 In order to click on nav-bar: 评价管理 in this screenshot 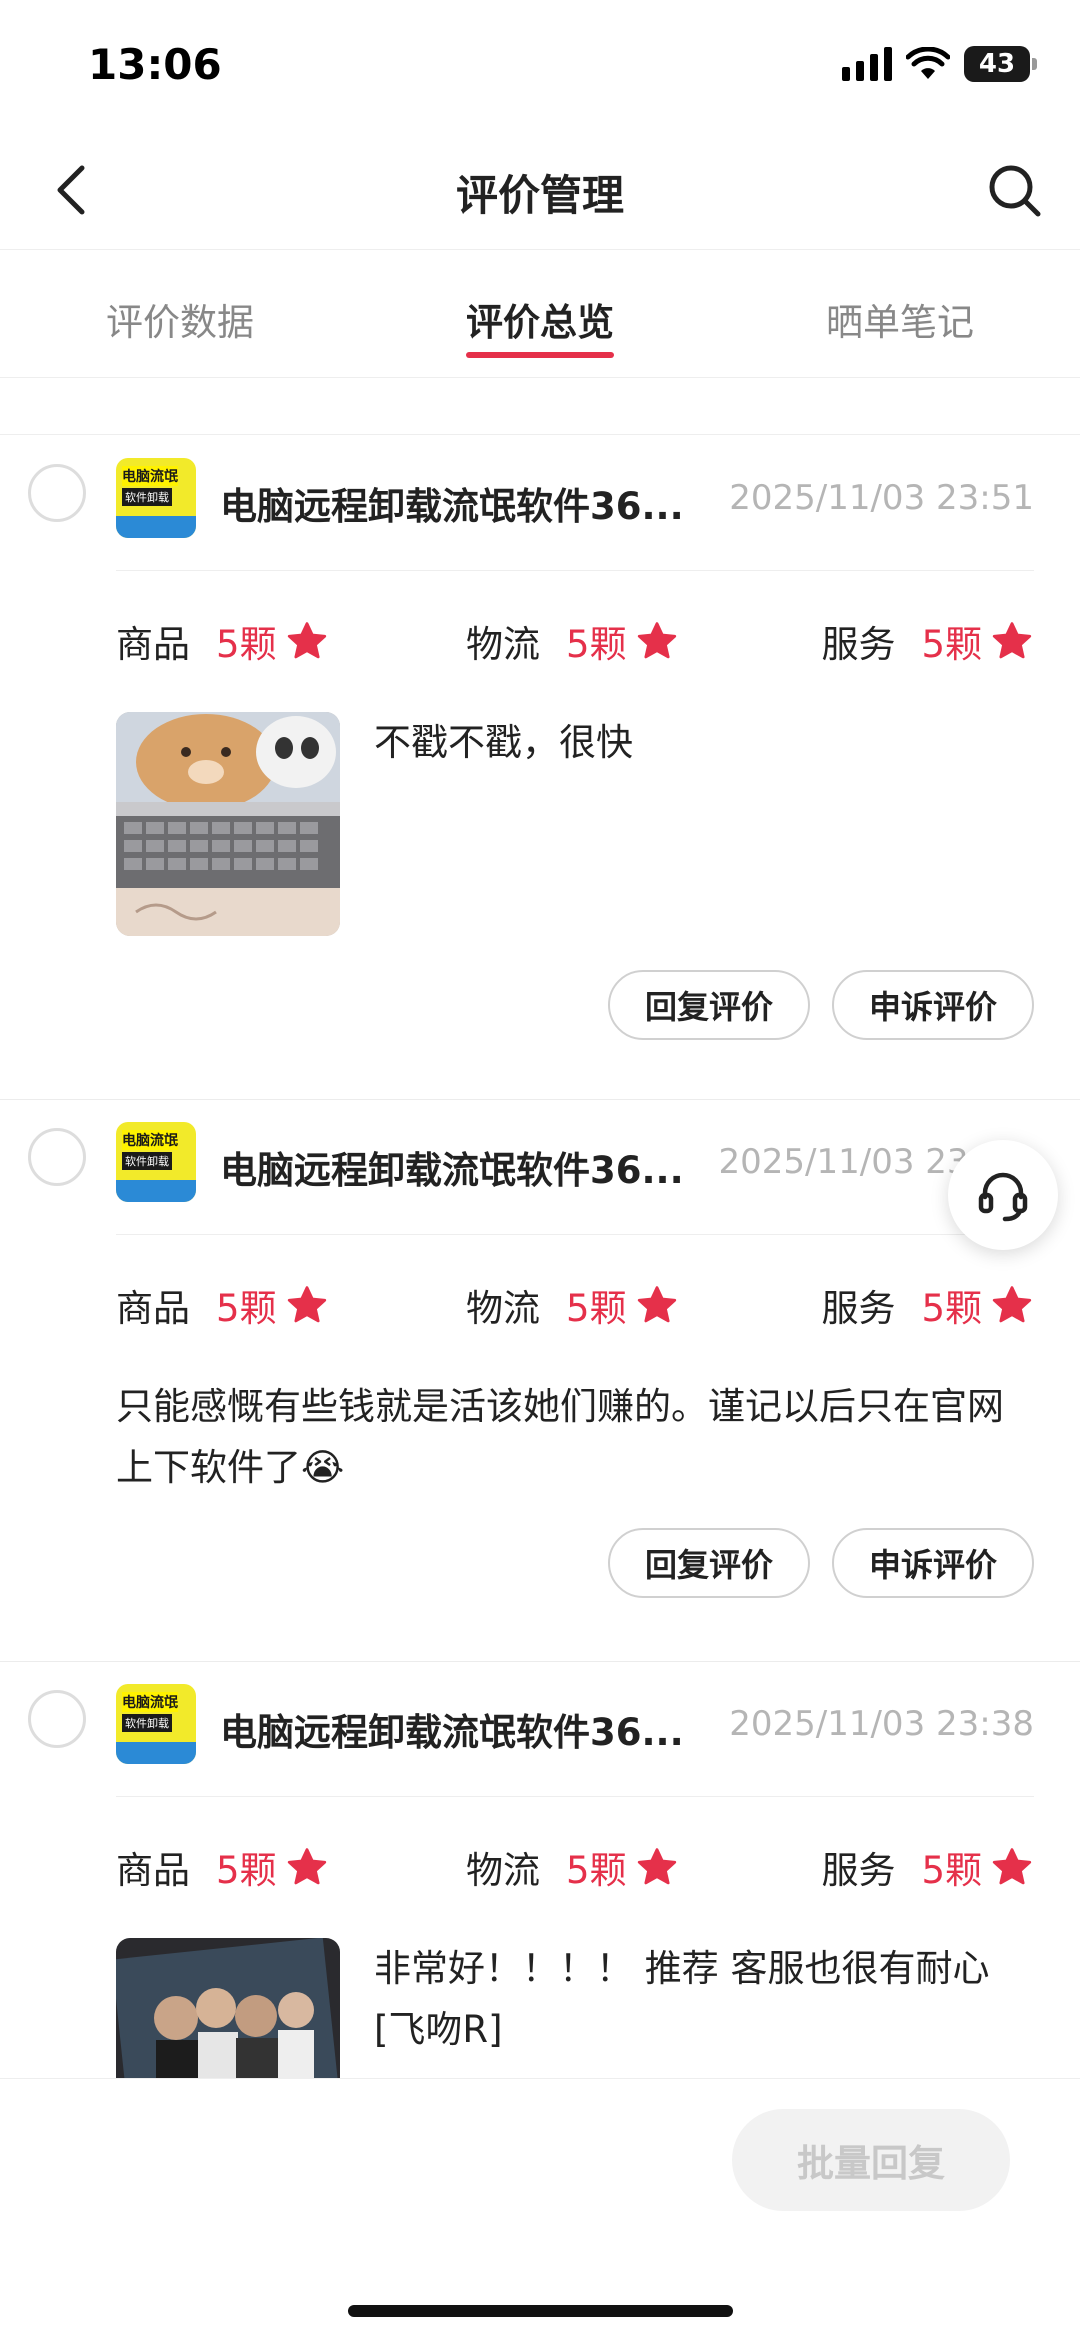, I will do `click(540, 190)`.